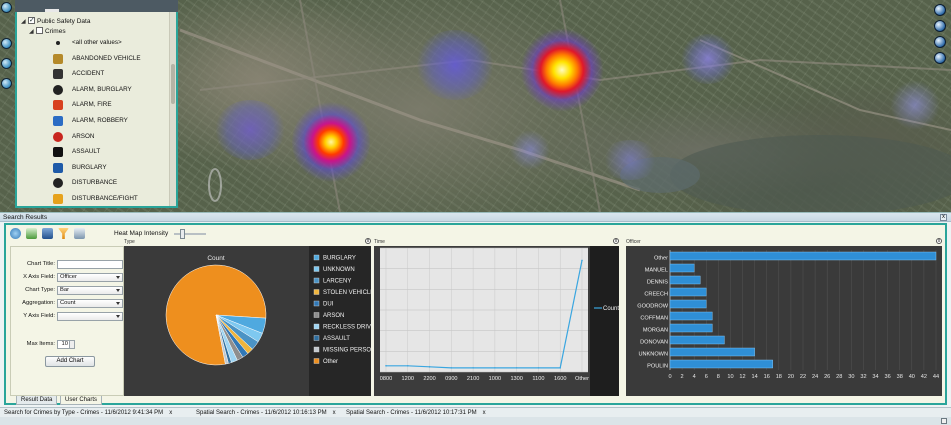 The image size is (951, 425). I want to click on root-checkbox, so click(31, 20).